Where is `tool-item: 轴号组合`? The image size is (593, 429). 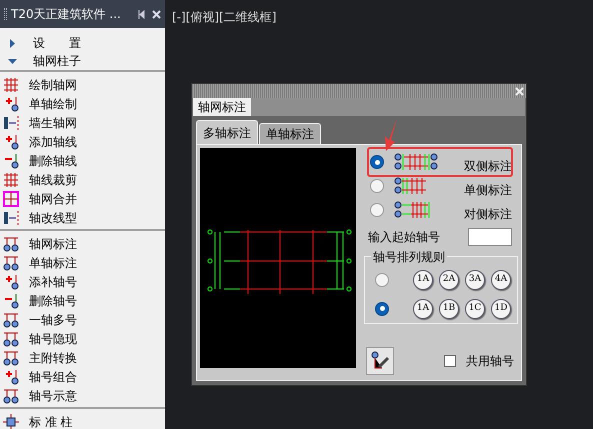 tool-item: 轴号组合 is located at coordinates (82, 376).